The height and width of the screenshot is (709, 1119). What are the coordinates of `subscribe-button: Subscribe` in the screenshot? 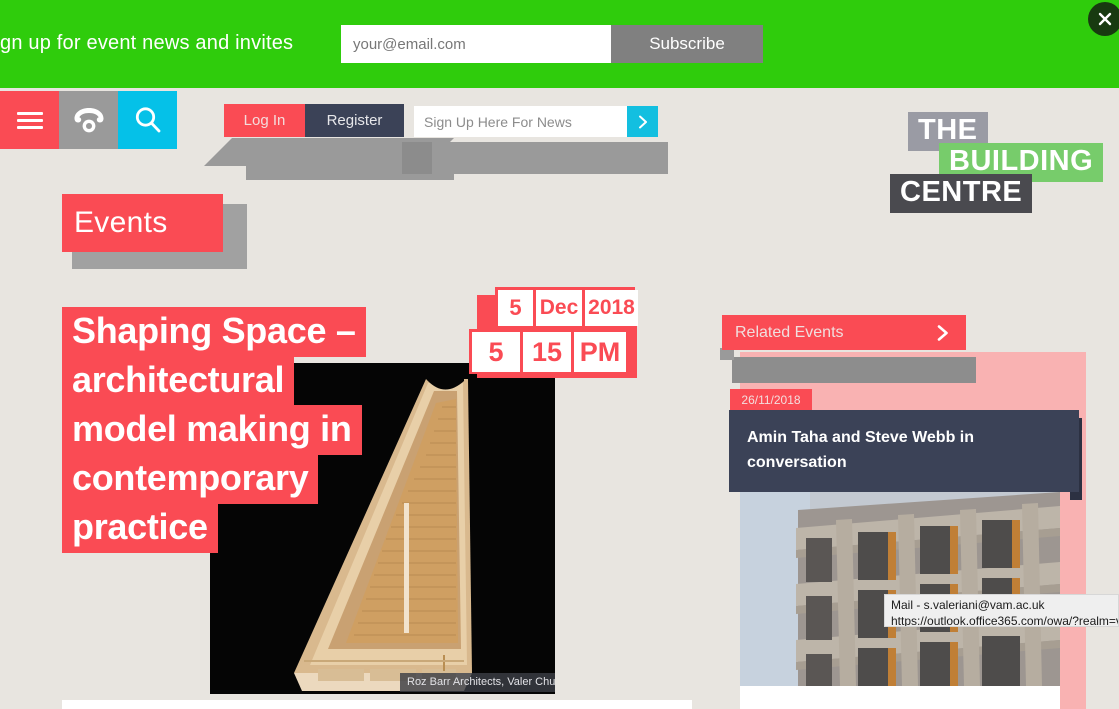 It's located at (687, 44).